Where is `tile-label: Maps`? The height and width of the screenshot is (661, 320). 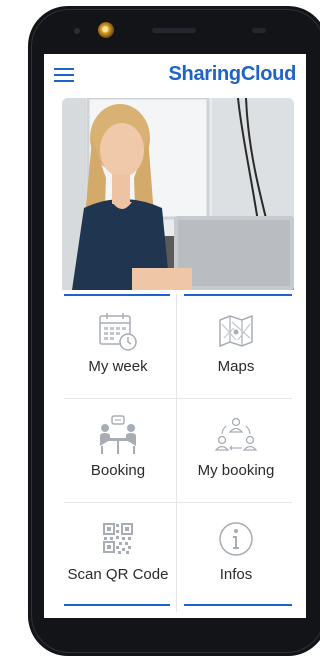
tile-label: Maps is located at coordinates (236, 366).